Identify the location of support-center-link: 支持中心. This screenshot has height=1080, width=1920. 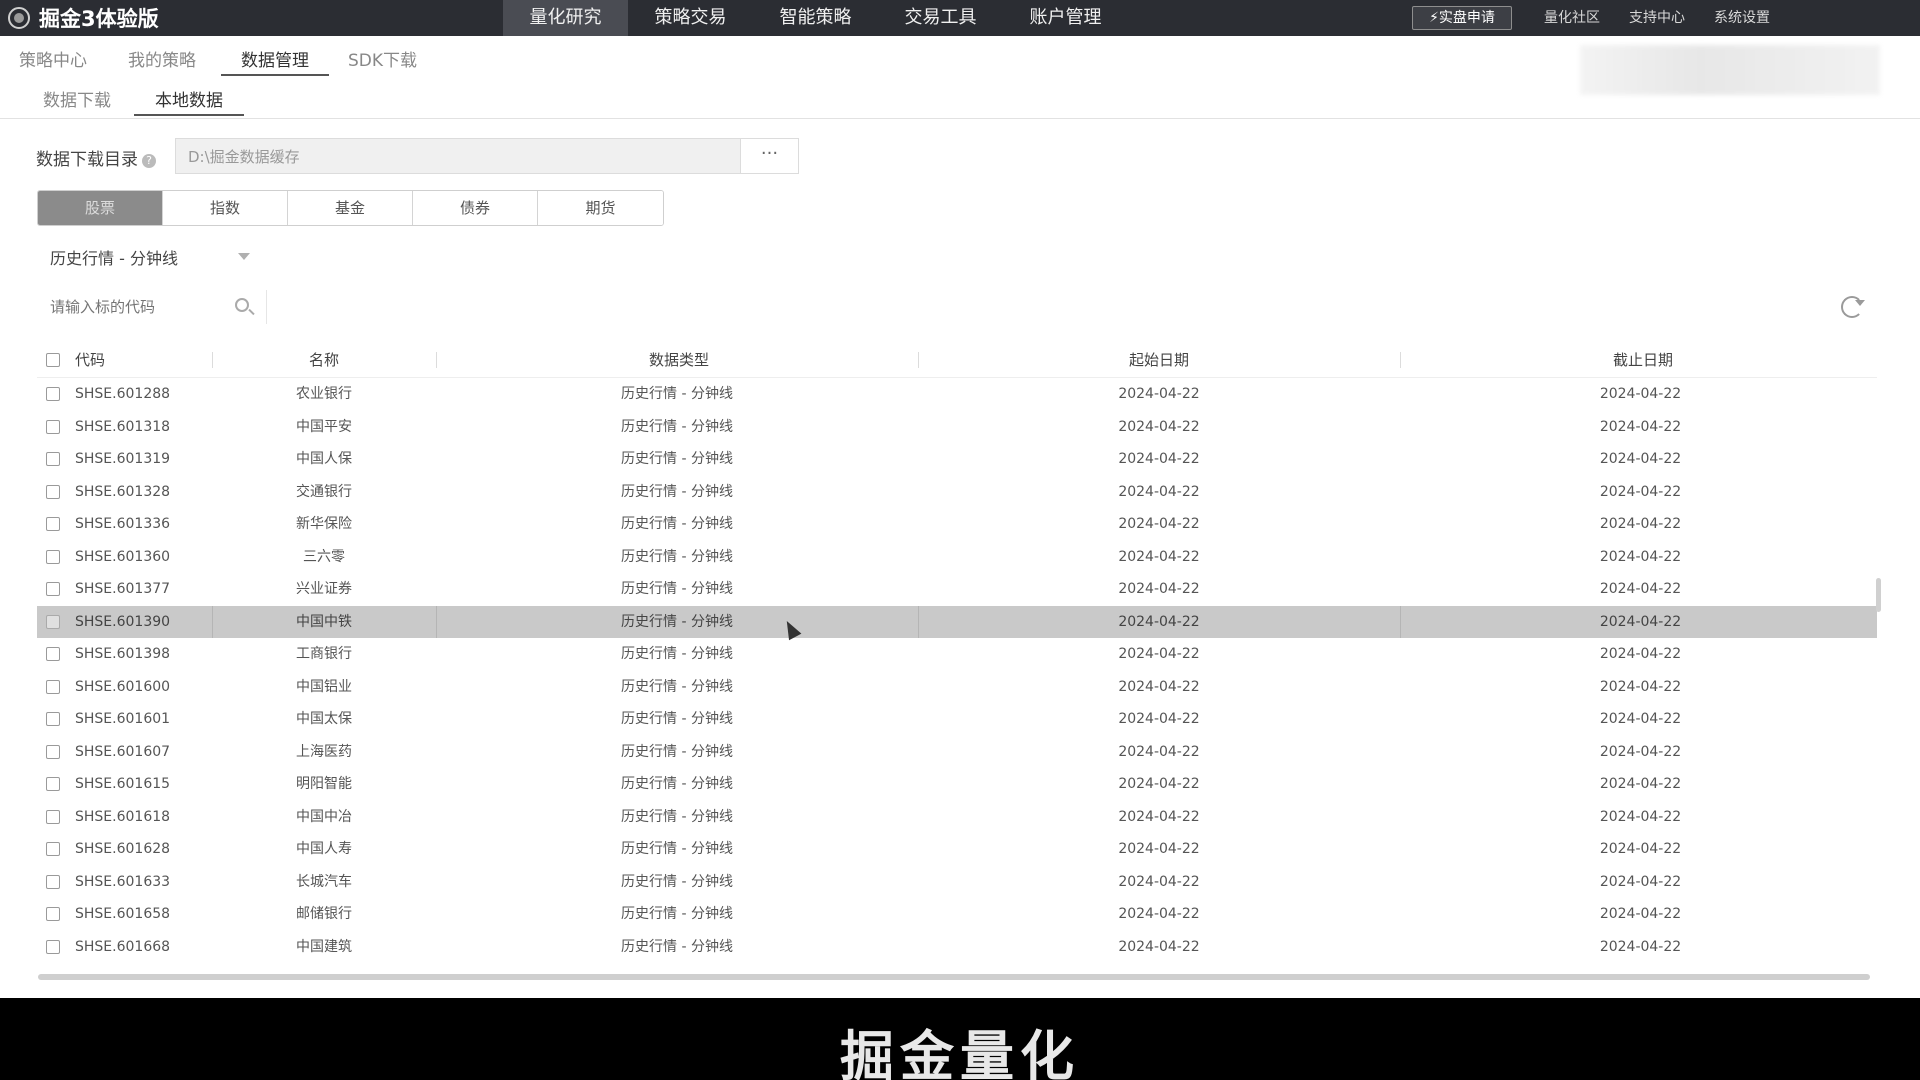
(1657, 18).